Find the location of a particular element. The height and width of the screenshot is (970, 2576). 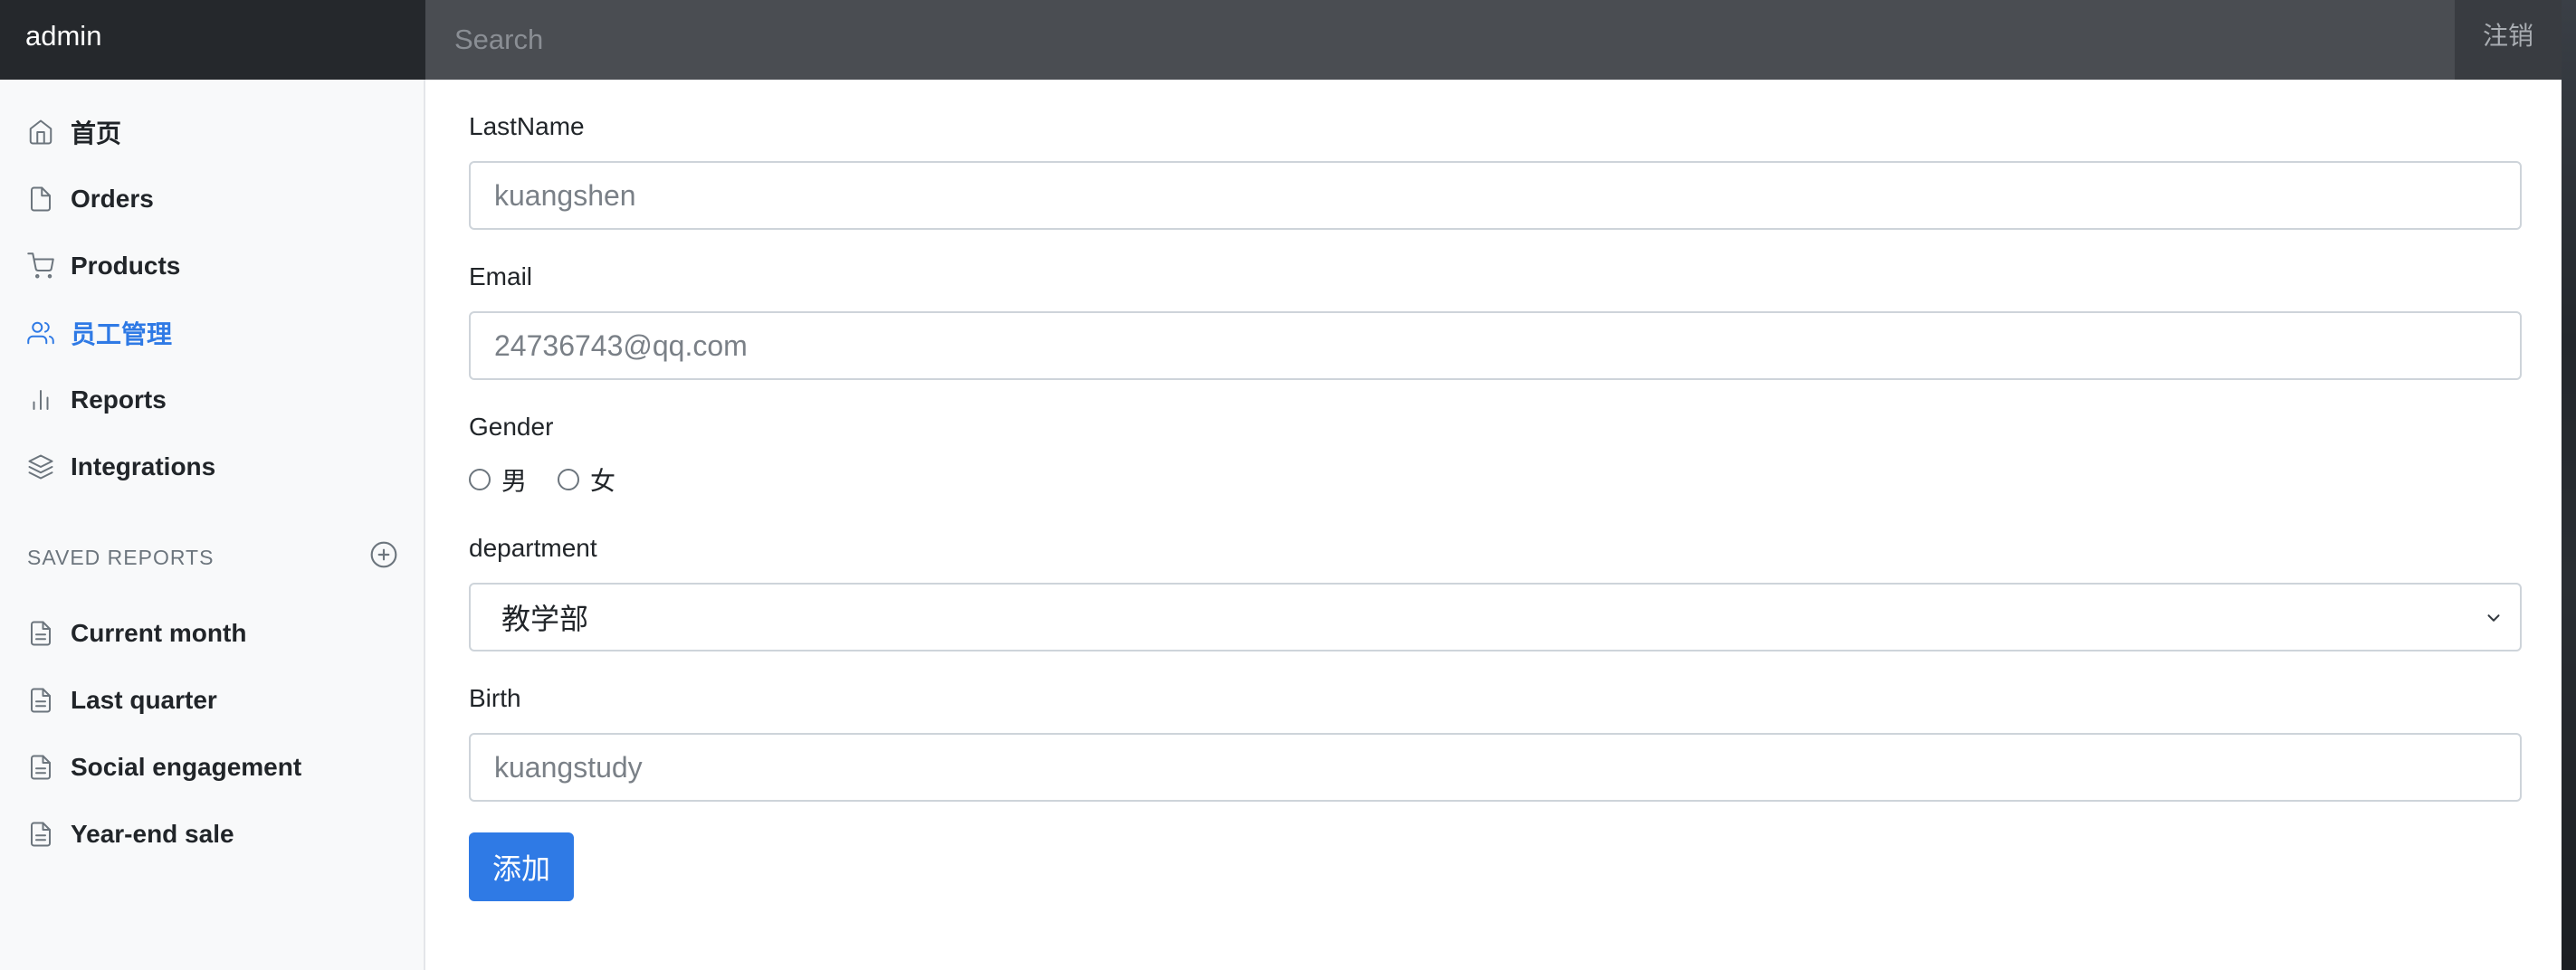

lastname-label: LastName is located at coordinates (527, 126).